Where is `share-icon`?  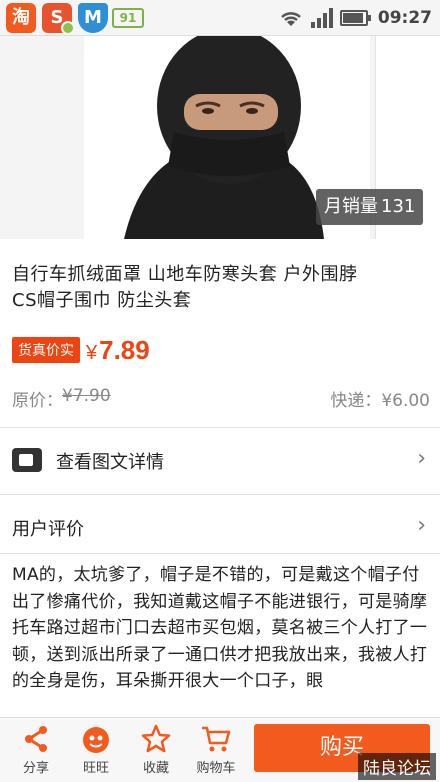 share-icon is located at coordinates (36, 739).